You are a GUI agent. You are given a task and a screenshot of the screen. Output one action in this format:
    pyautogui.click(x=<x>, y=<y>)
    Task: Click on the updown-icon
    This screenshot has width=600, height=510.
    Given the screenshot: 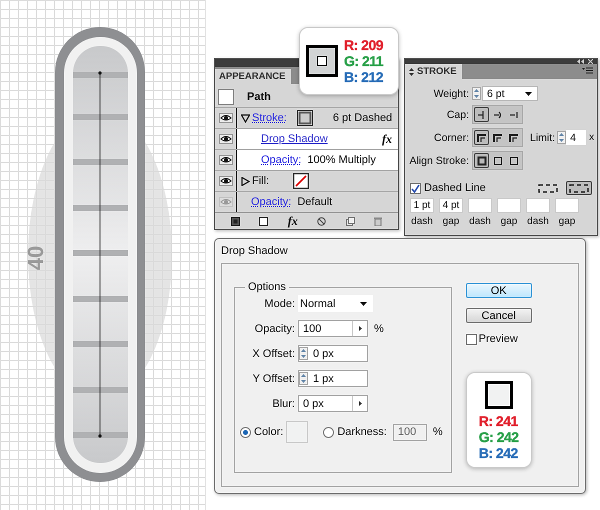 What is the action you would take?
    pyautogui.click(x=411, y=72)
    